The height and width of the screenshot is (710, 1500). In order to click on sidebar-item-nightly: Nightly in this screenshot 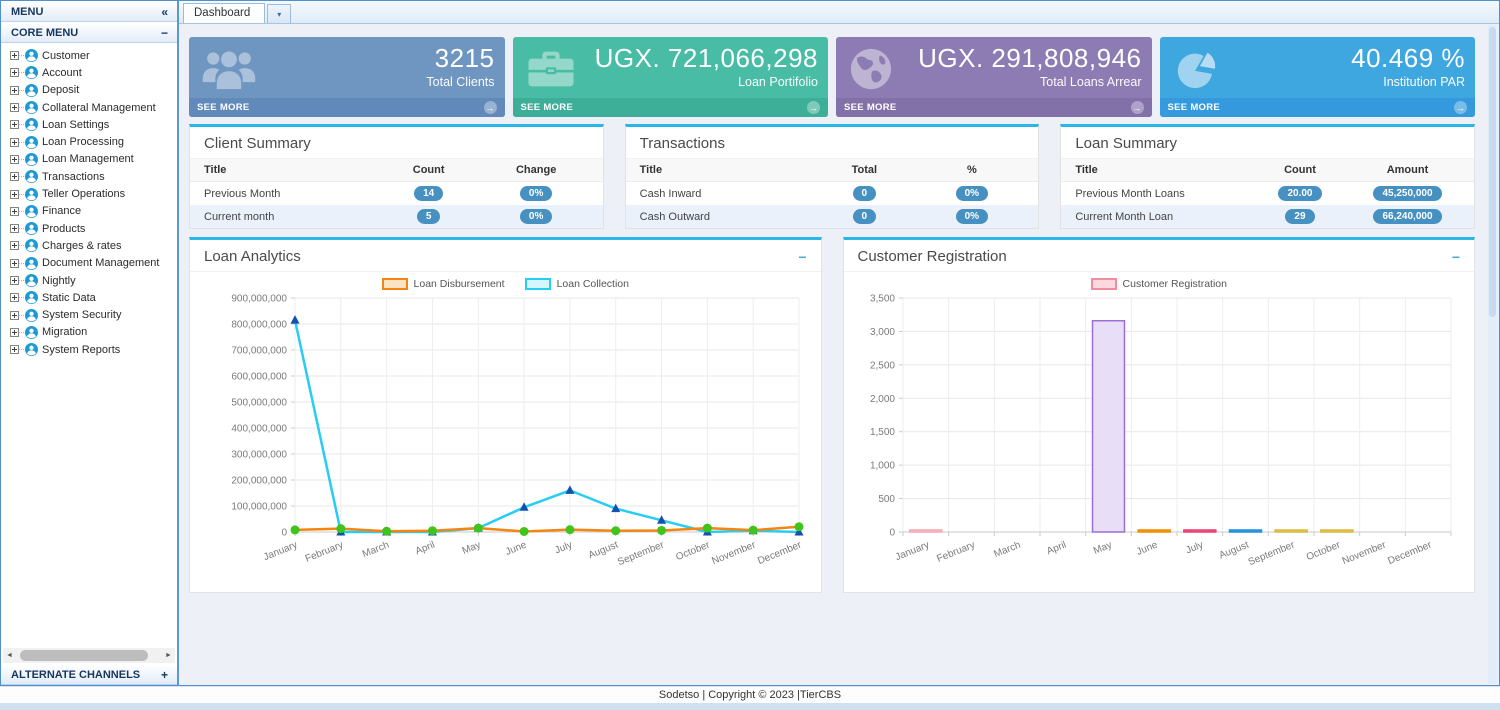, I will do `click(89, 280)`.